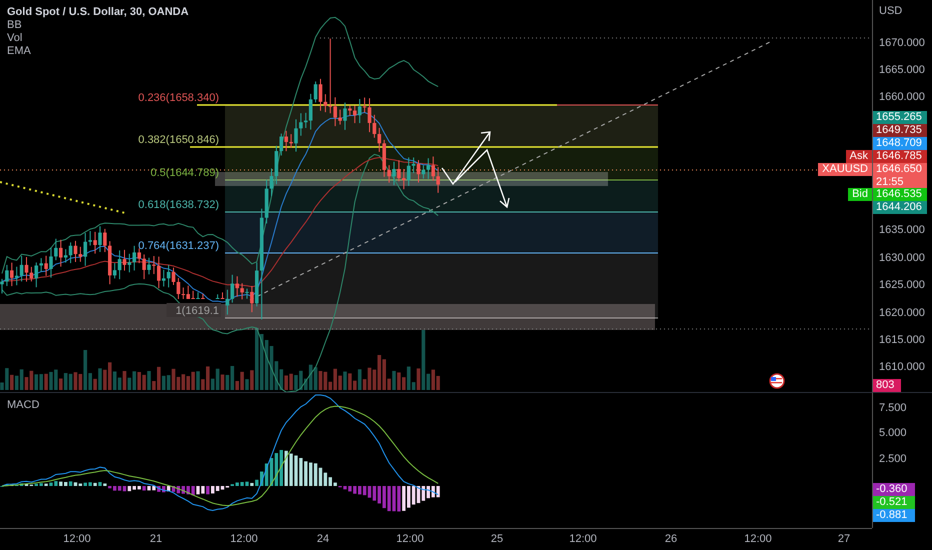 The height and width of the screenshot is (550, 932). Describe the element at coordinates (497, 539) in the screenshot. I see `time-tick: 25` at that location.